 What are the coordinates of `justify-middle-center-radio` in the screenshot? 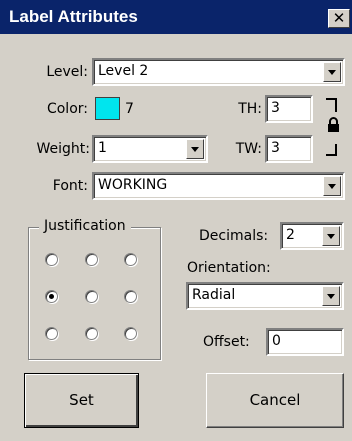 It's located at (91, 296).